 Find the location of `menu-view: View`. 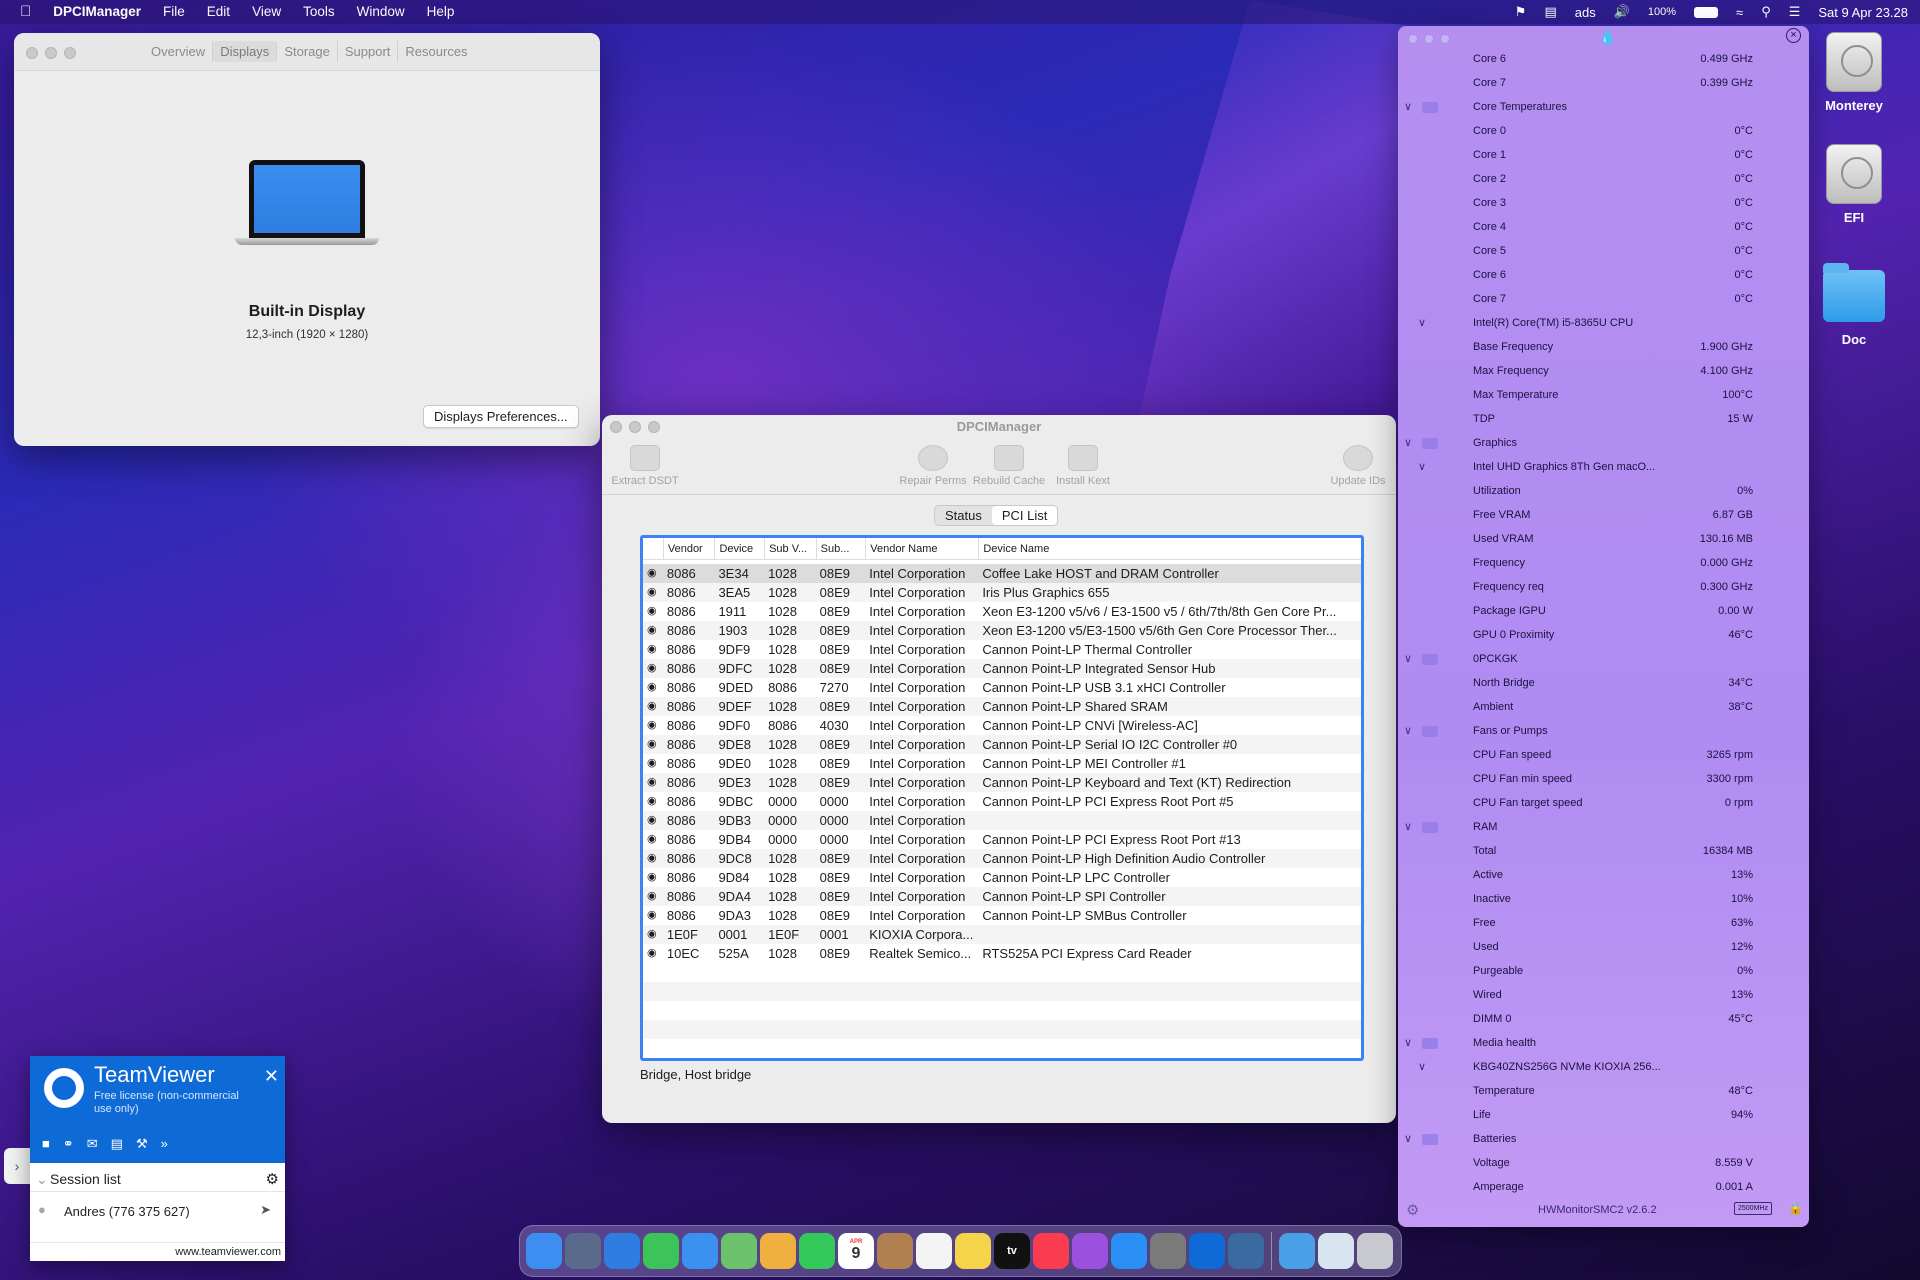

menu-view: View is located at coordinates (266, 12).